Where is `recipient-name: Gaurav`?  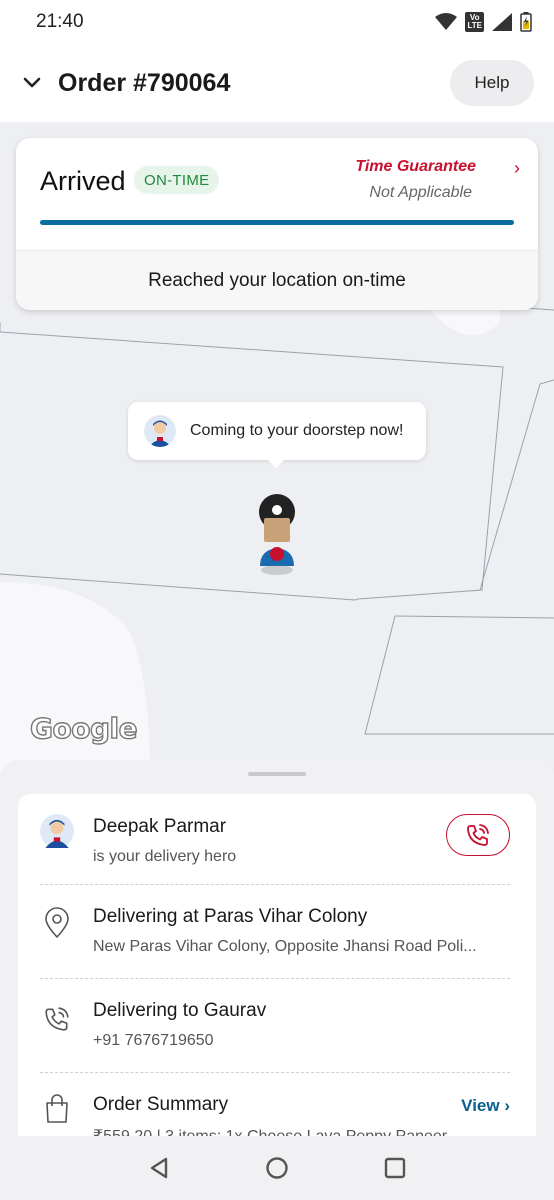 recipient-name: Gaurav is located at coordinates (235, 1010).